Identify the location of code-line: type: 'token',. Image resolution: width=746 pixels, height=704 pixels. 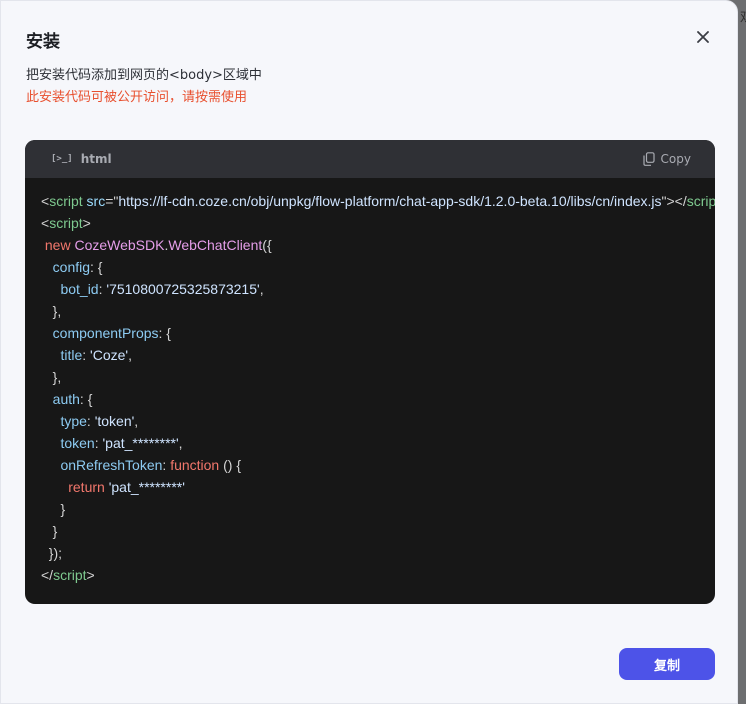
(378, 421).